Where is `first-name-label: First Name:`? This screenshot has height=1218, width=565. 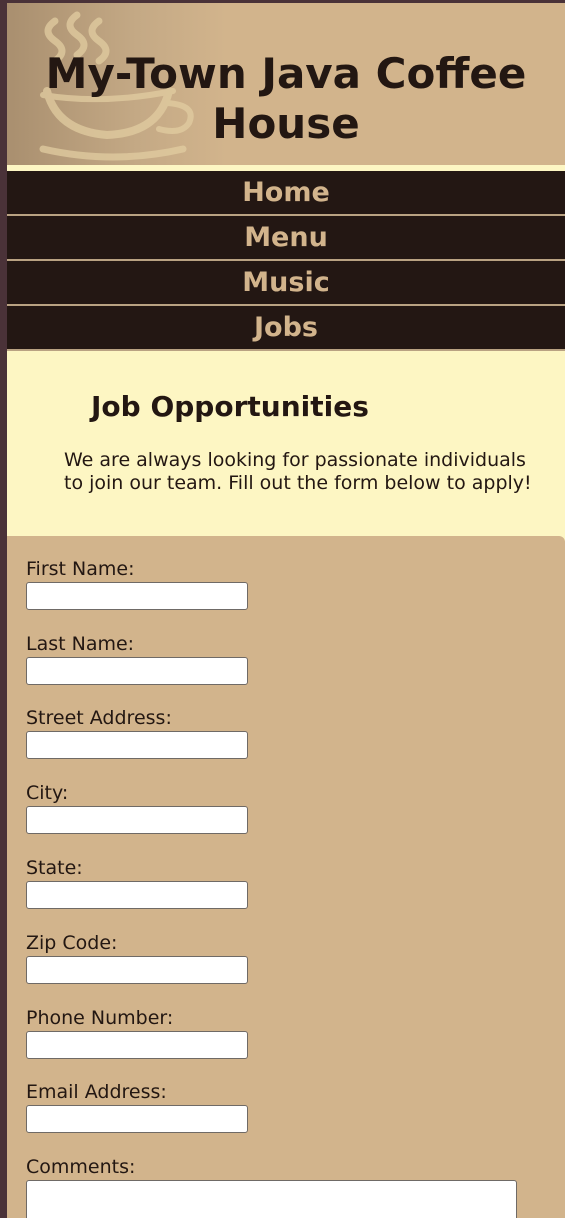 first-name-label: First Name: is located at coordinates (80, 569).